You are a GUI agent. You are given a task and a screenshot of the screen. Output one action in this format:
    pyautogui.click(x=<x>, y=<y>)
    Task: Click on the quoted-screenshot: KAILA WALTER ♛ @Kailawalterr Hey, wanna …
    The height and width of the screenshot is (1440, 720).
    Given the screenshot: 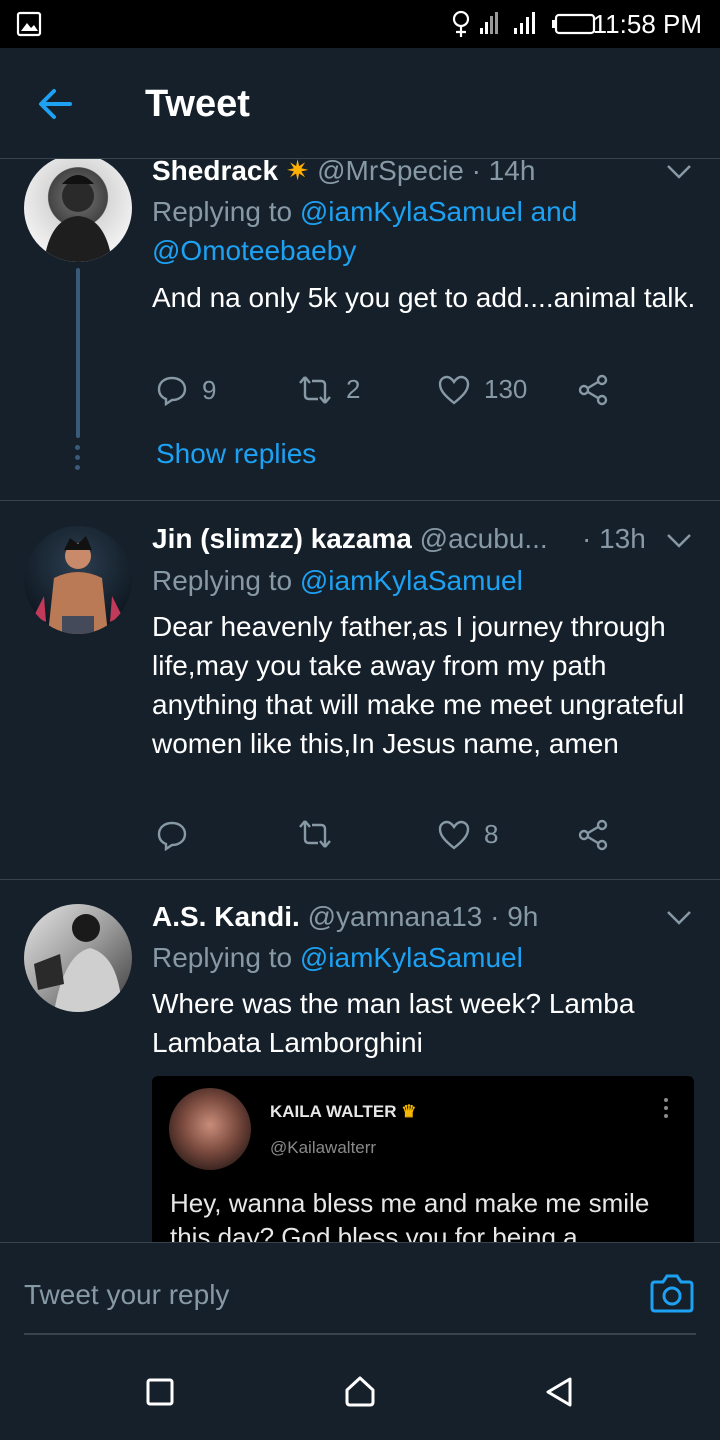 What is the action you would take?
    pyautogui.click(x=423, y=1161)
    